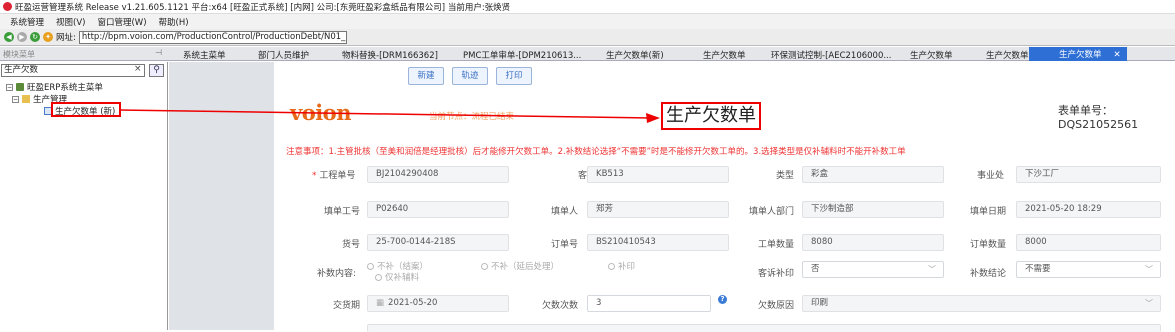 The height and width of the screenshot is (332, 1175). What do you see at coordinates (1007, 55) in the screenshot?
I see `tab-debt-4: 生产欠数单` at bounding box center [1007, 55].